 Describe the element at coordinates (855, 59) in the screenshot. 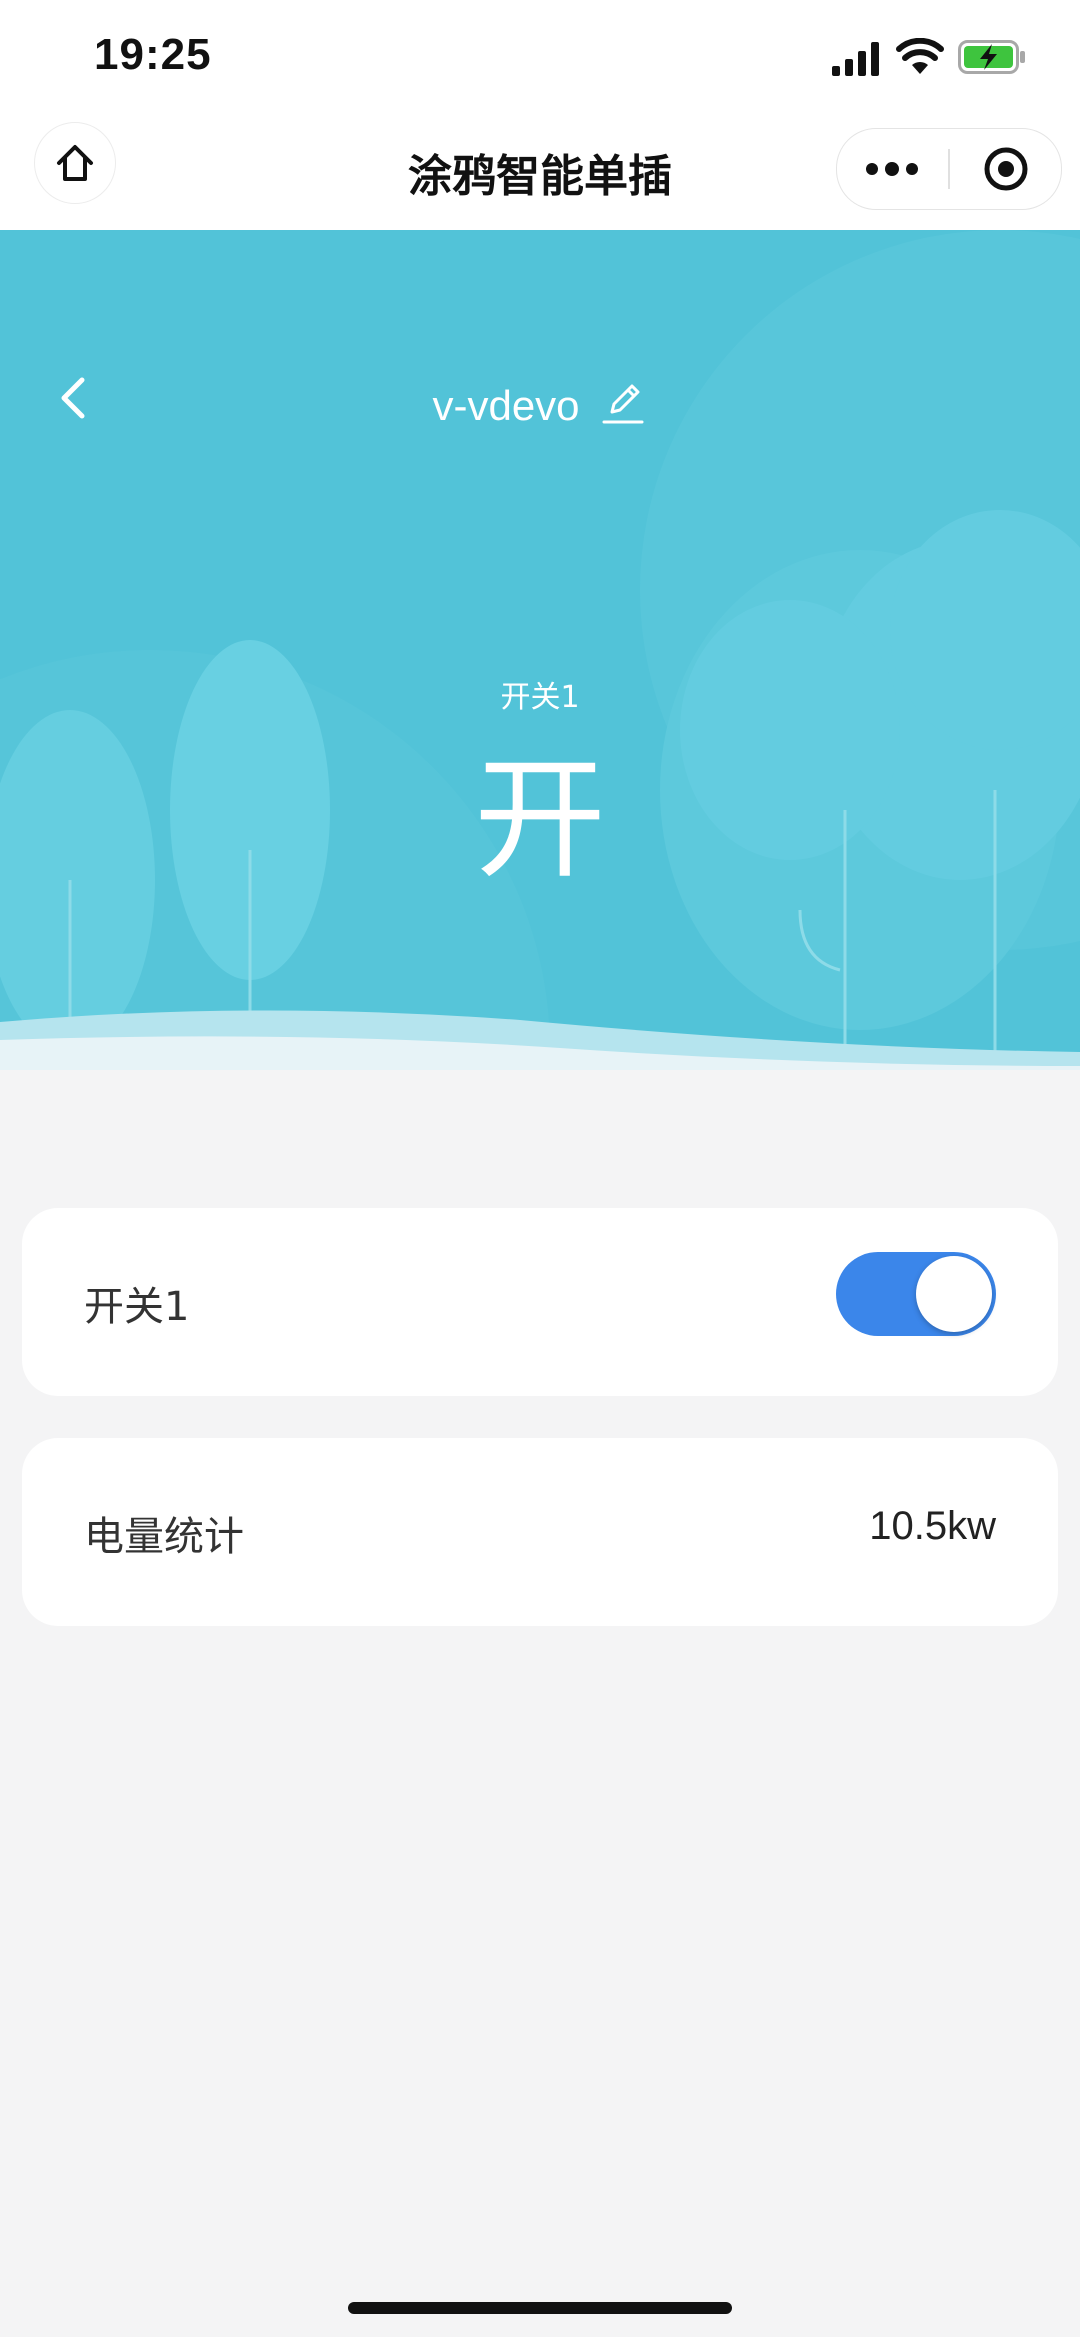

I see `signal-icon` at that location.